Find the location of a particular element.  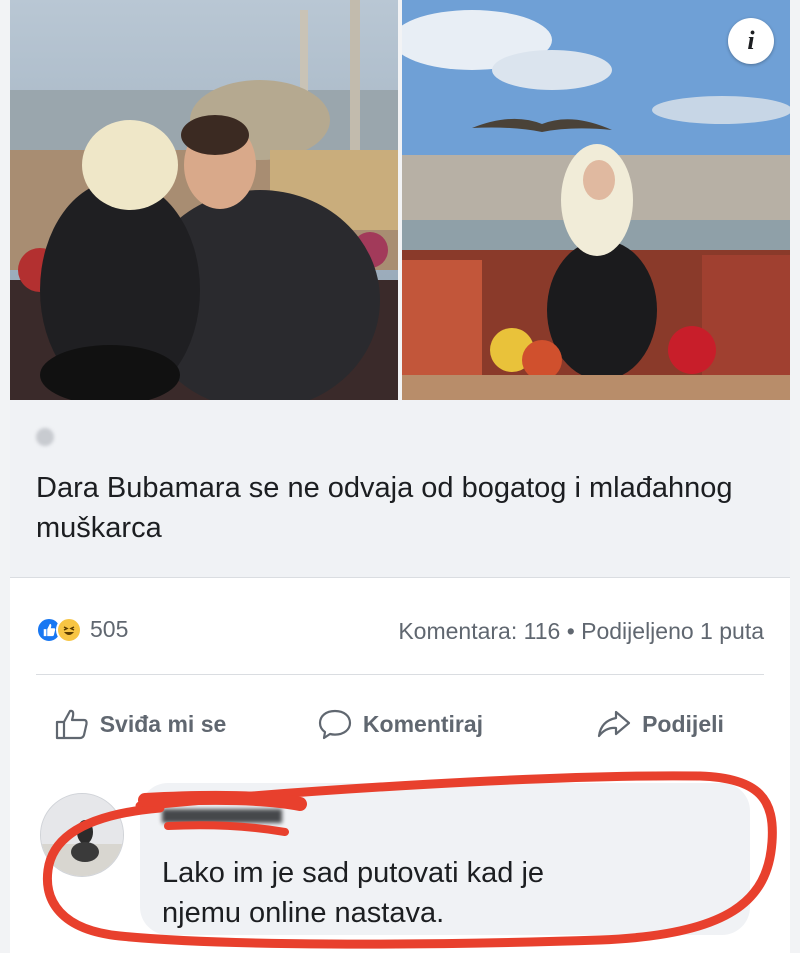

like-button: Sviđa mi se is located at coordinates (140, 724).